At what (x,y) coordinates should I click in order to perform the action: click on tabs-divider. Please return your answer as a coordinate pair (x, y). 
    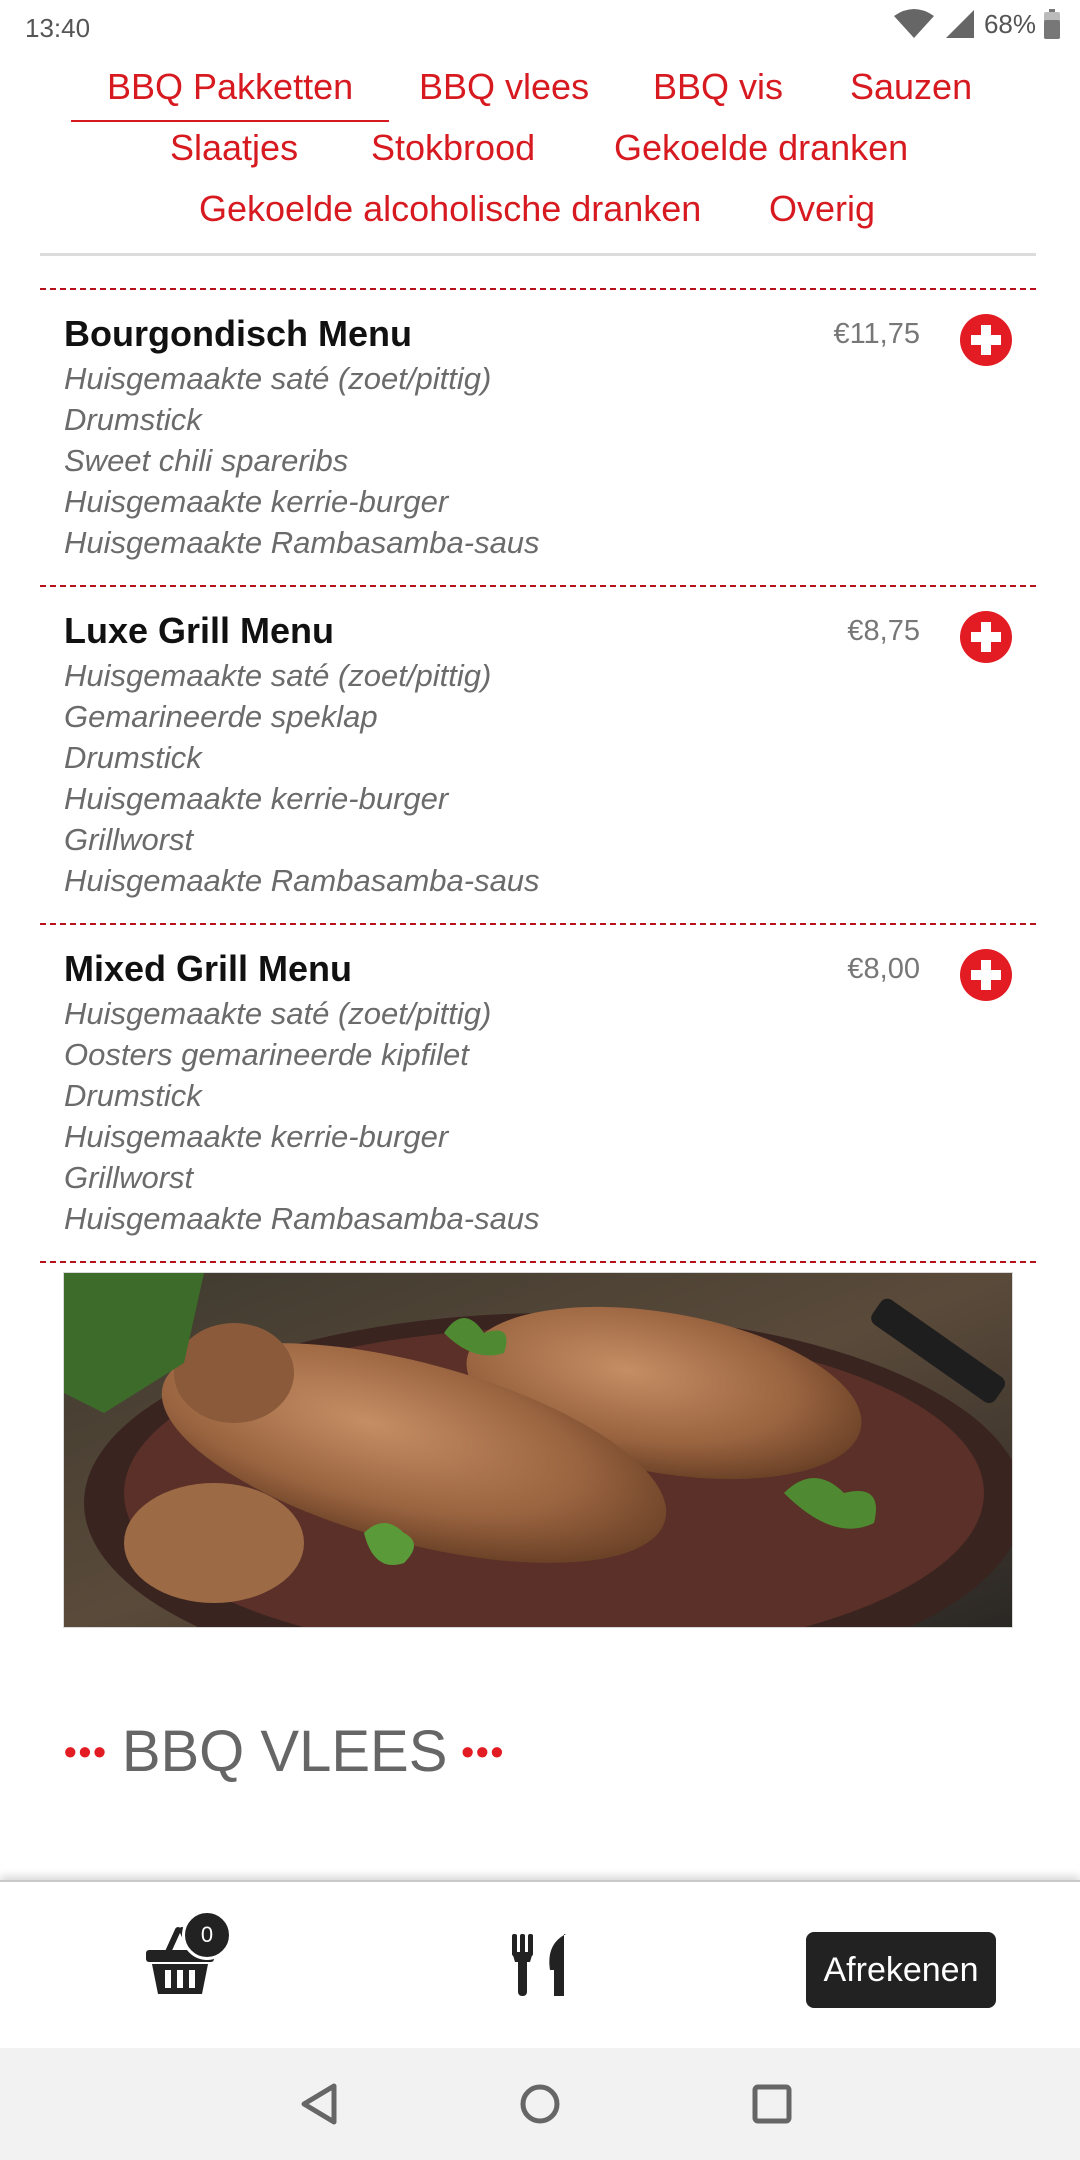
    Looking at the image, I should click on (538, 254).